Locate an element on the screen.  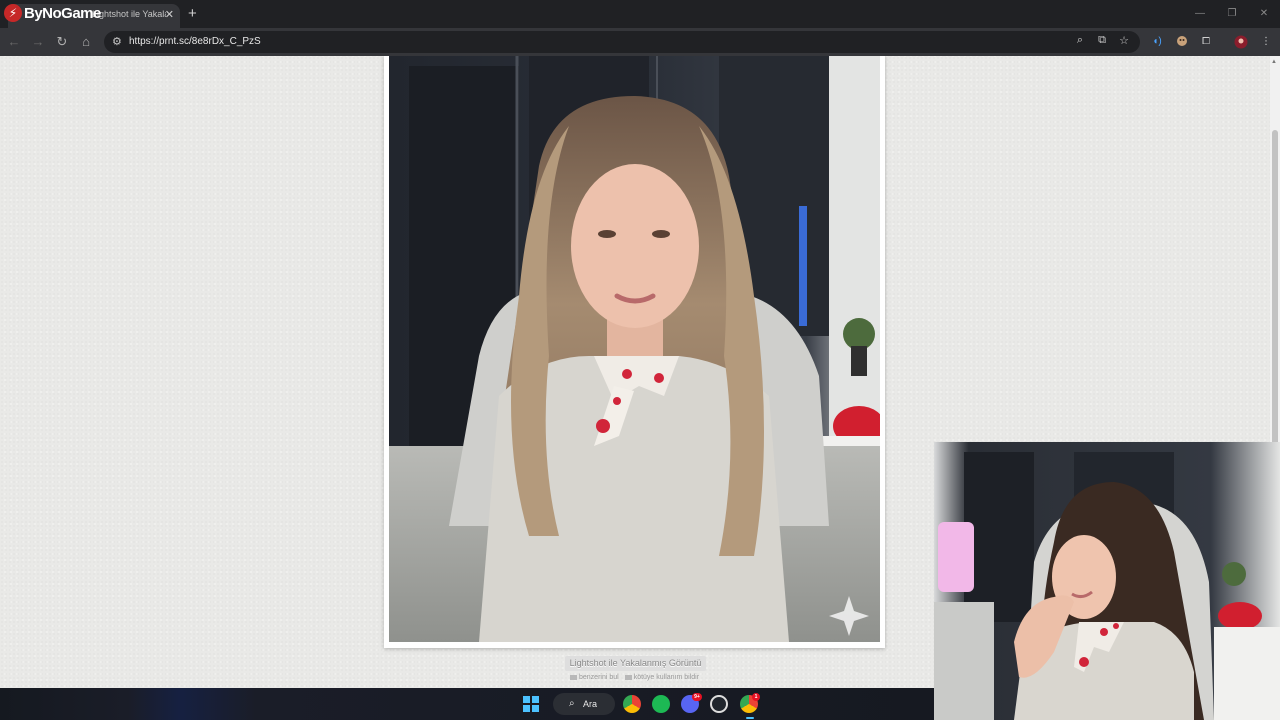
chrome-badge: 1 is located at coordinates (756, 697).